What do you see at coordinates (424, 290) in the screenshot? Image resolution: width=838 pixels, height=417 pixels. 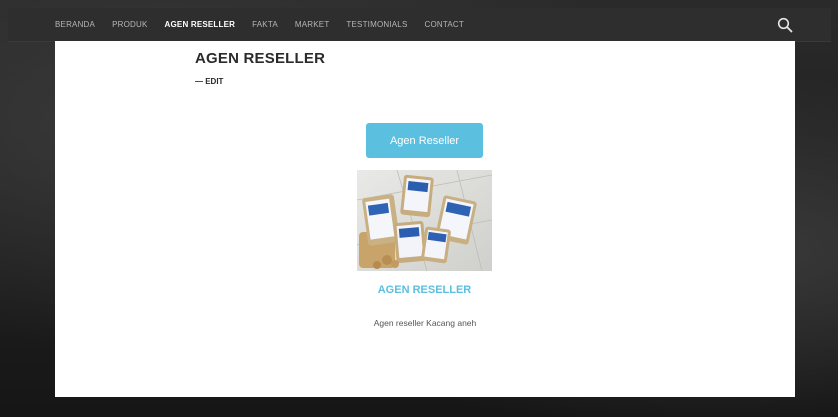 I see `product-title: AGEN RESELLER` at bounding box center [424, 290].